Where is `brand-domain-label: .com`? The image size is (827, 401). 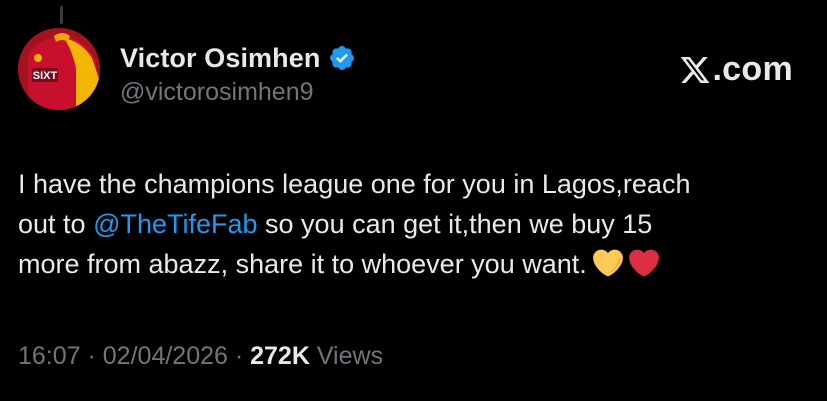 brand-domain-label: .com is located at coordinates (752, 69).